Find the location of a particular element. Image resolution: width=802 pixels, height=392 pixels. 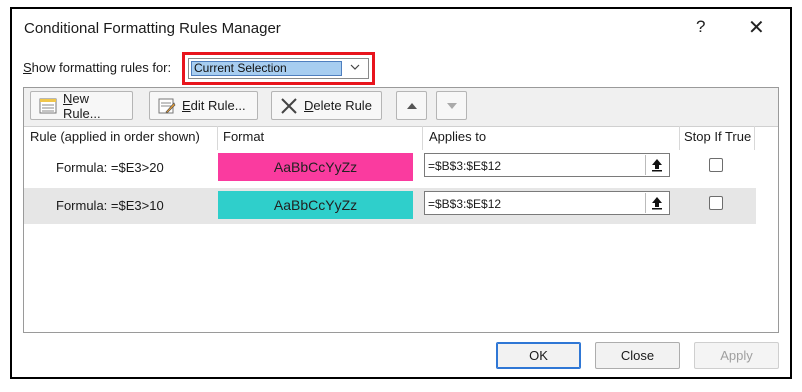

arrow-up-icon is located at coordinates (411, 105).